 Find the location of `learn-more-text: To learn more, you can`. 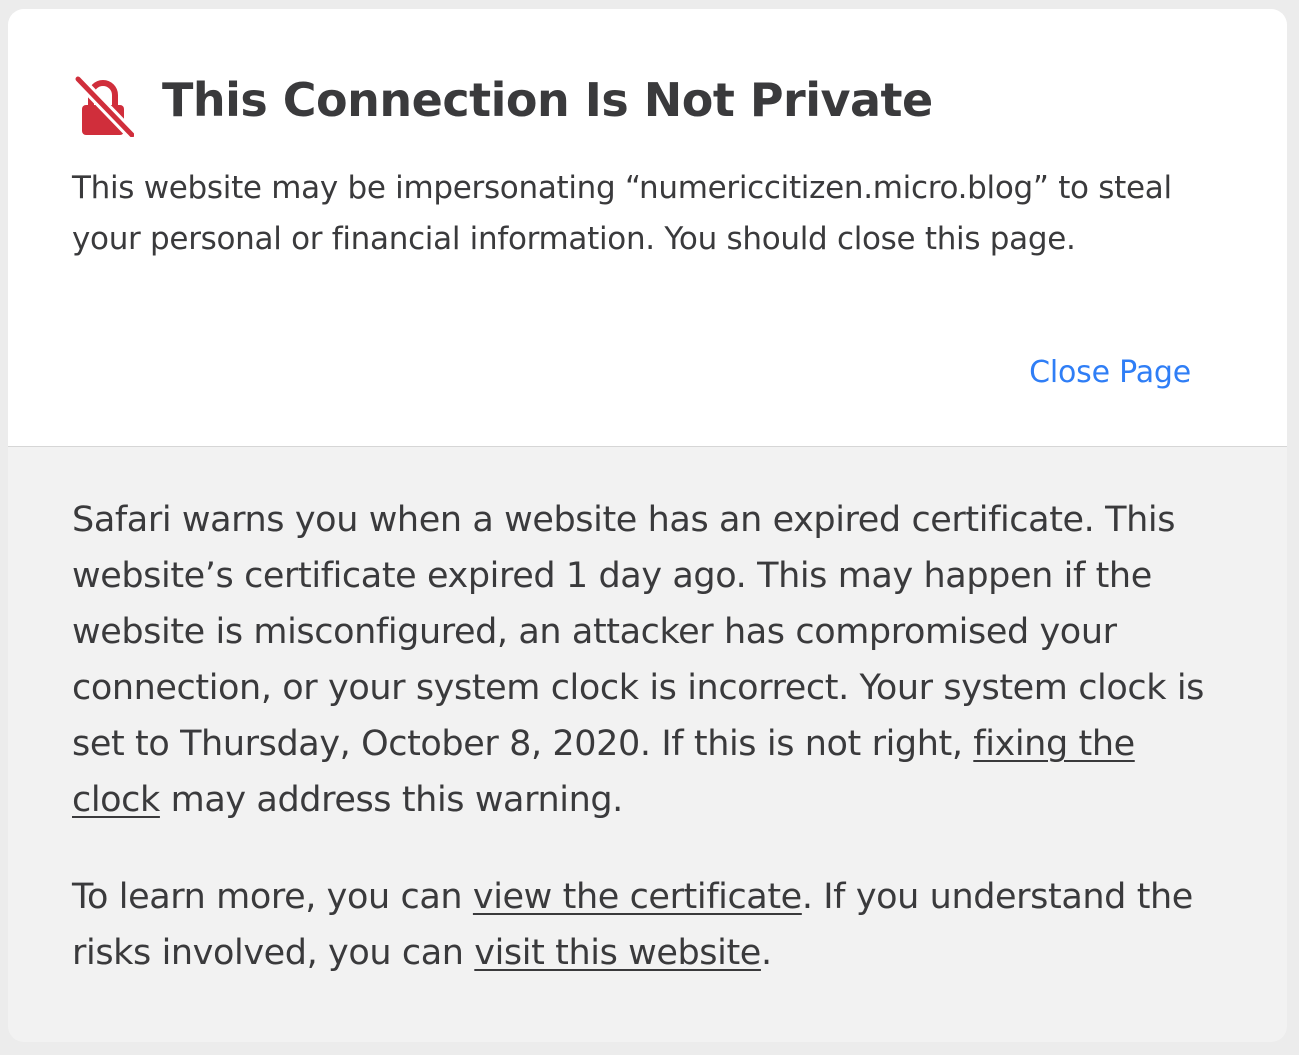

learn-more-text: To learn more, you can is located at coordinates (272, 897).